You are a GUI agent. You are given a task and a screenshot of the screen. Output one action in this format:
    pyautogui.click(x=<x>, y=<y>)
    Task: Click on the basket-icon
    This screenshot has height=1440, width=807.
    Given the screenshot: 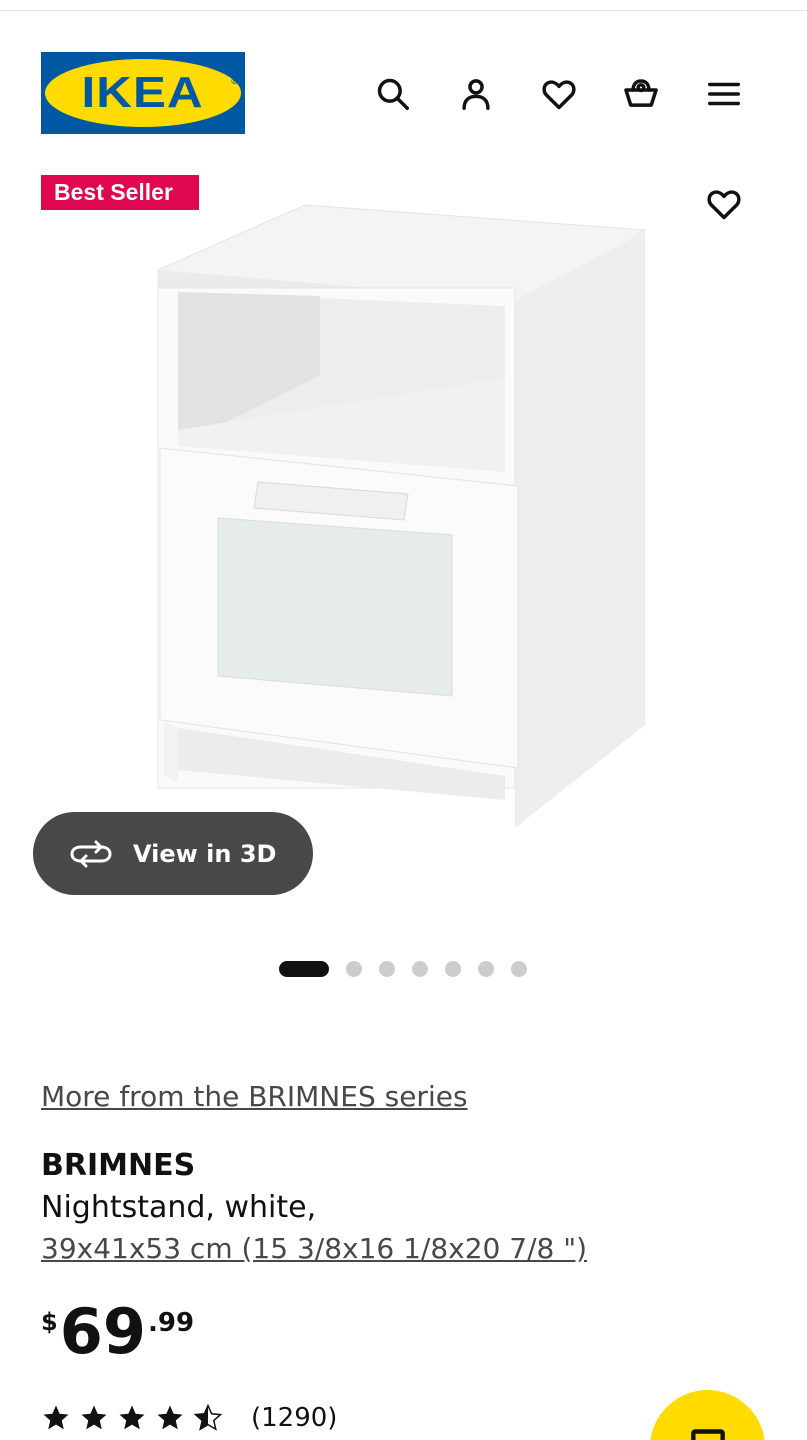 What is the action you would take?
    pyautogui.click(x=641, y=94)
    